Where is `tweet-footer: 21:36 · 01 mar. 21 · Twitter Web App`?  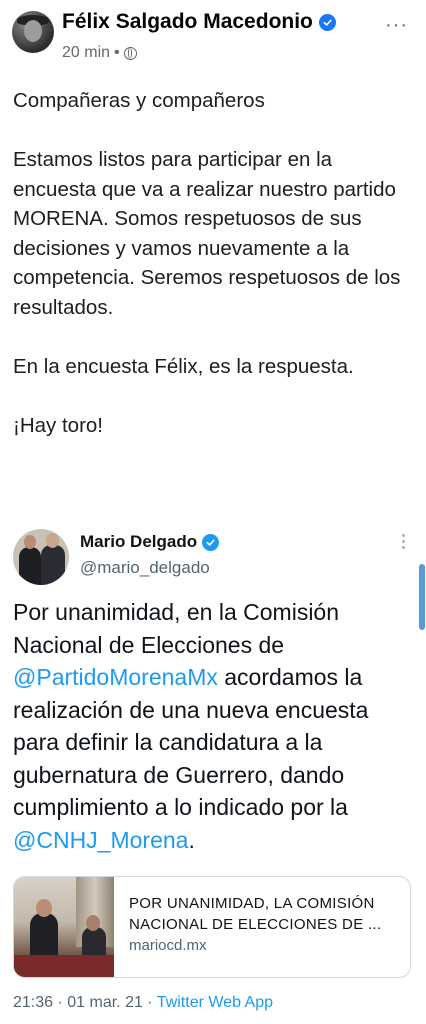
tweet-footer: 21:36 · 01 mar. 21 · Twitter Web App is located at coordinates (143, 1003).